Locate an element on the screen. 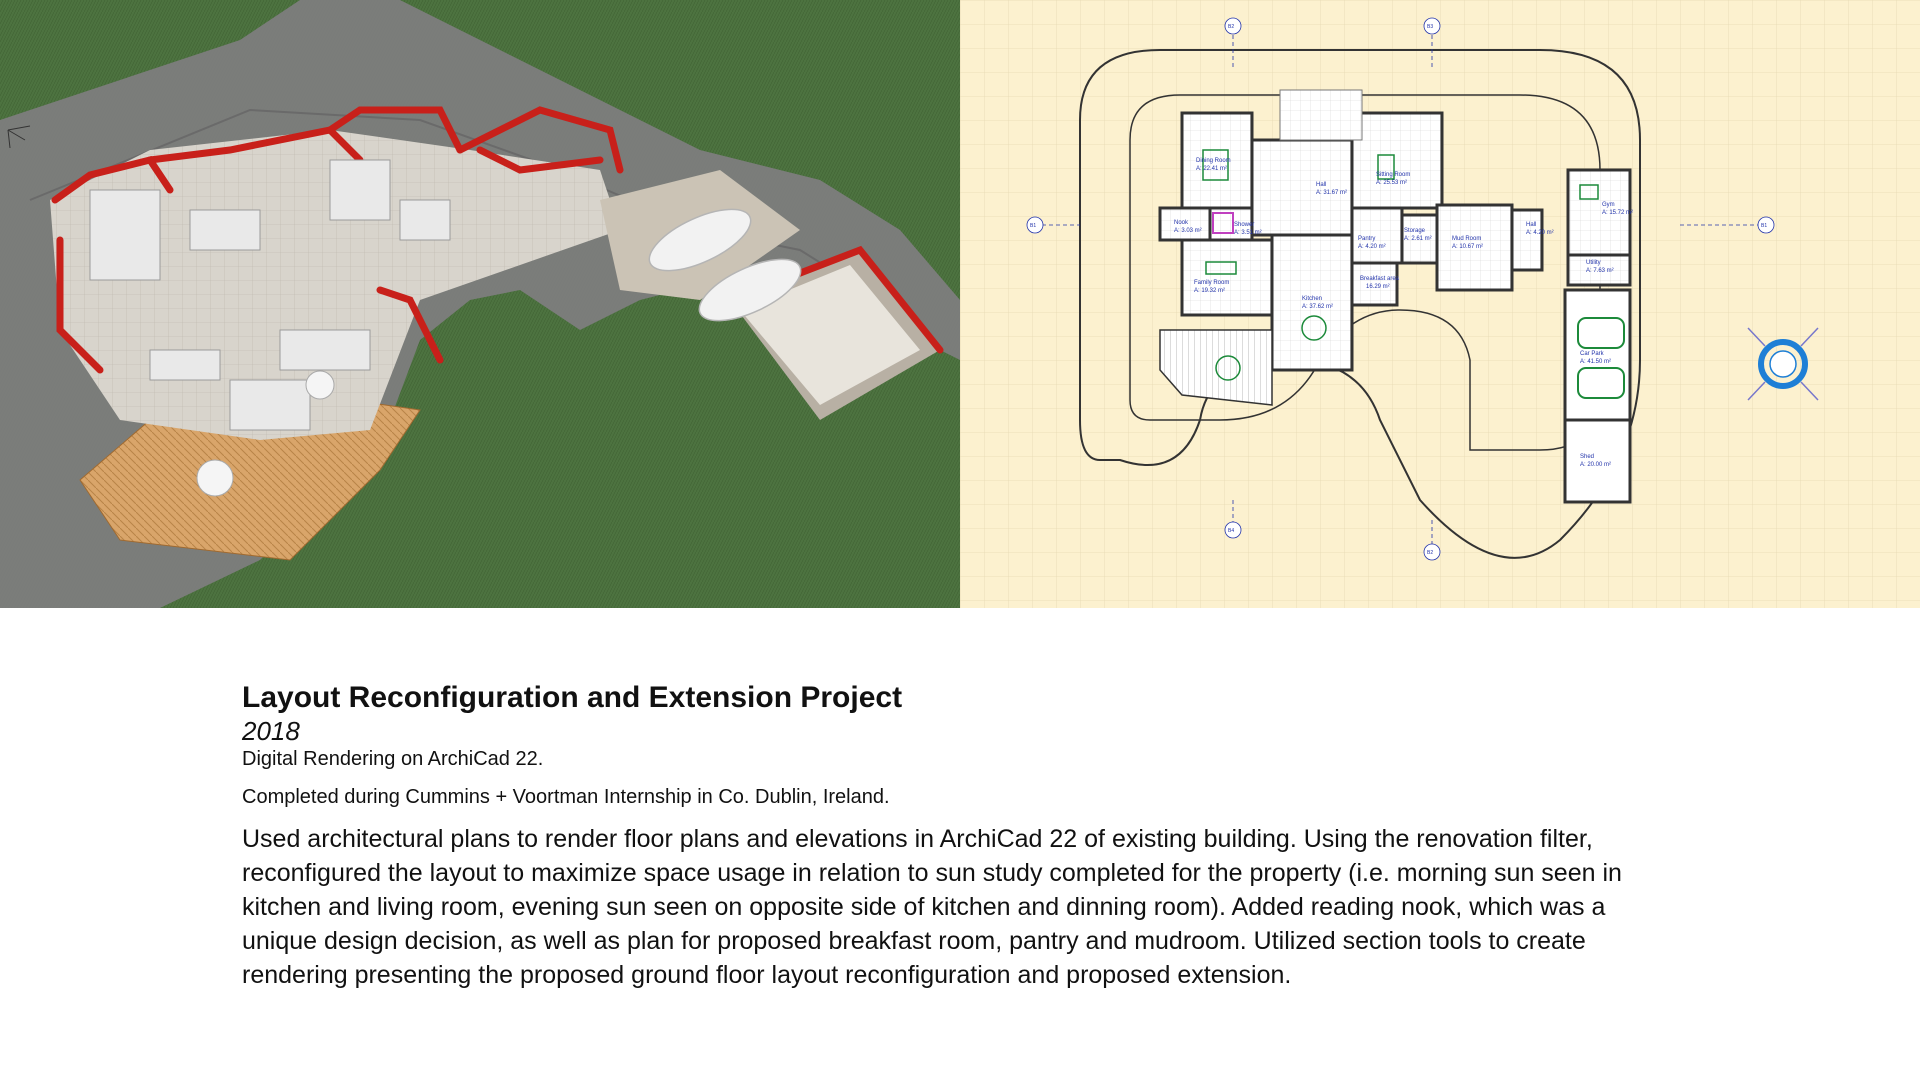  room-label: Family Room is located at coordinates (1211, 283).